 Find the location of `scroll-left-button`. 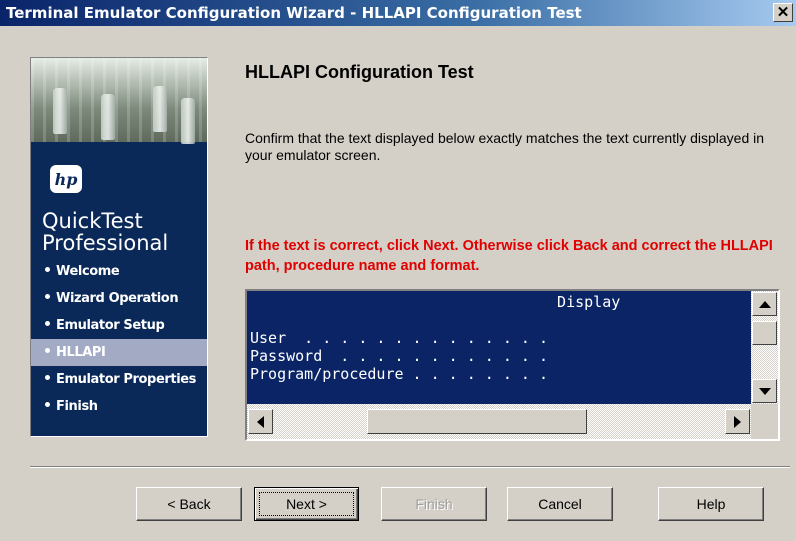

scroll-left-button is located at coordinates (260, 421).